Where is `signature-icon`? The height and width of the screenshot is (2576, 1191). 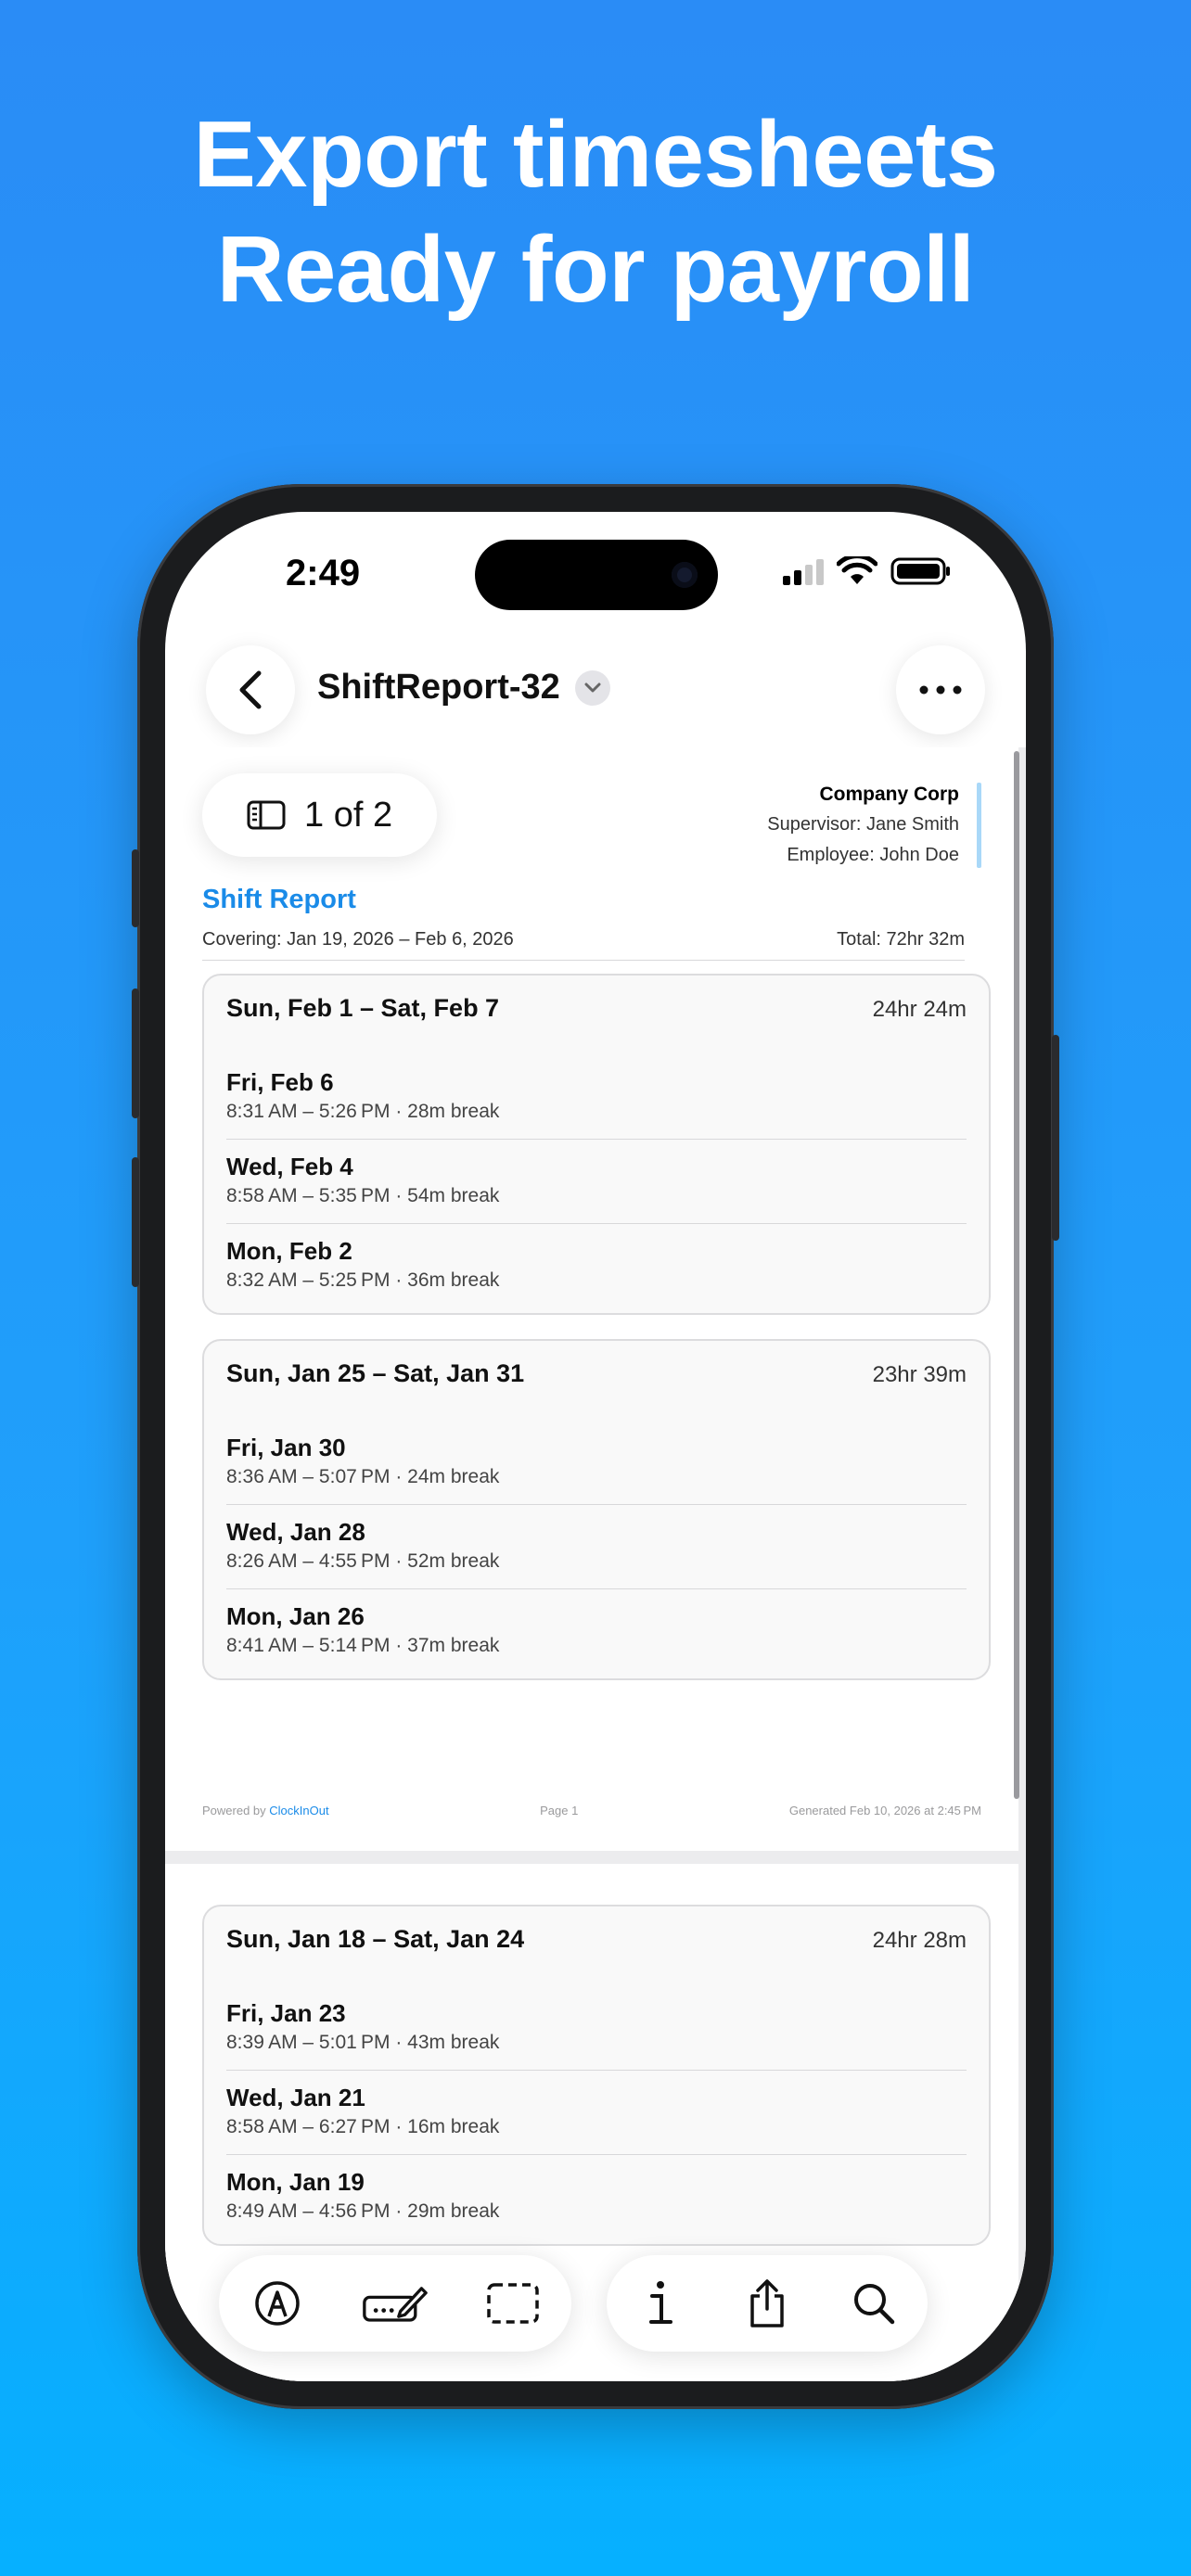 signature-icon is located at coordinates (395, 2304).